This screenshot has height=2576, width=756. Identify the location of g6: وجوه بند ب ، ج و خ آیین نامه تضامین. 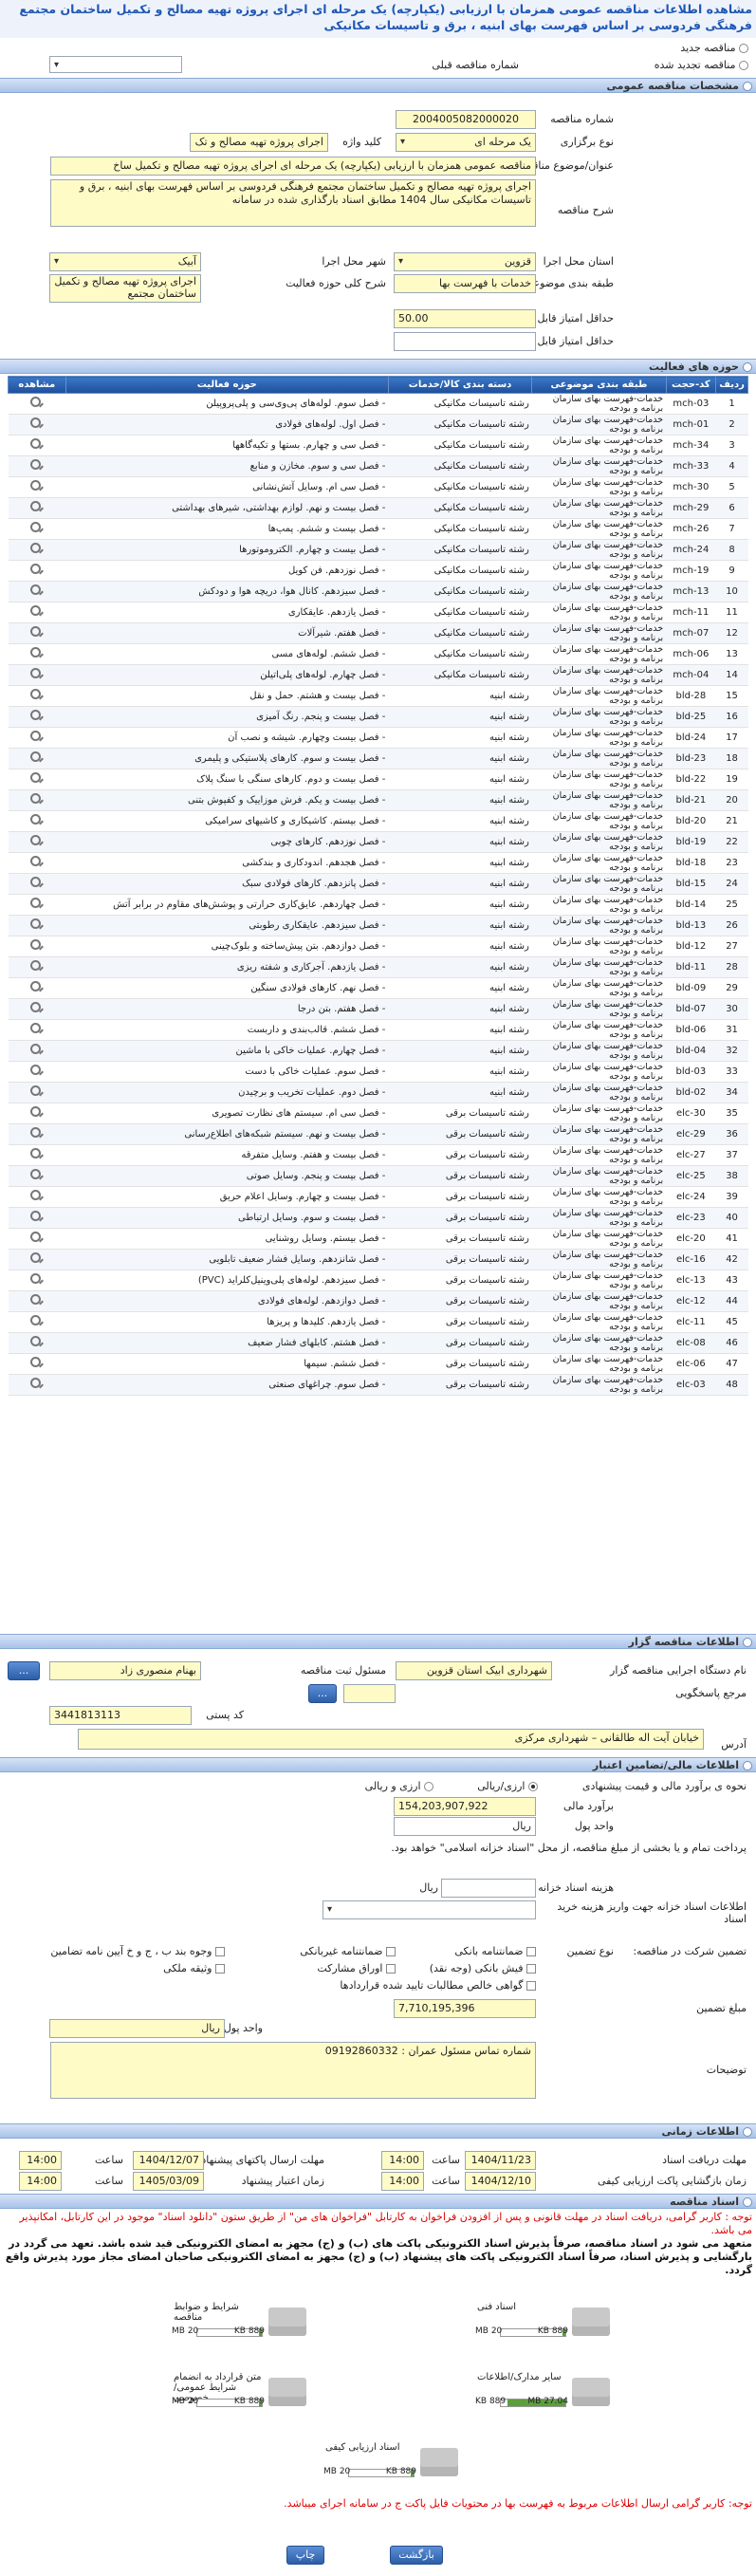
(137, 1951).